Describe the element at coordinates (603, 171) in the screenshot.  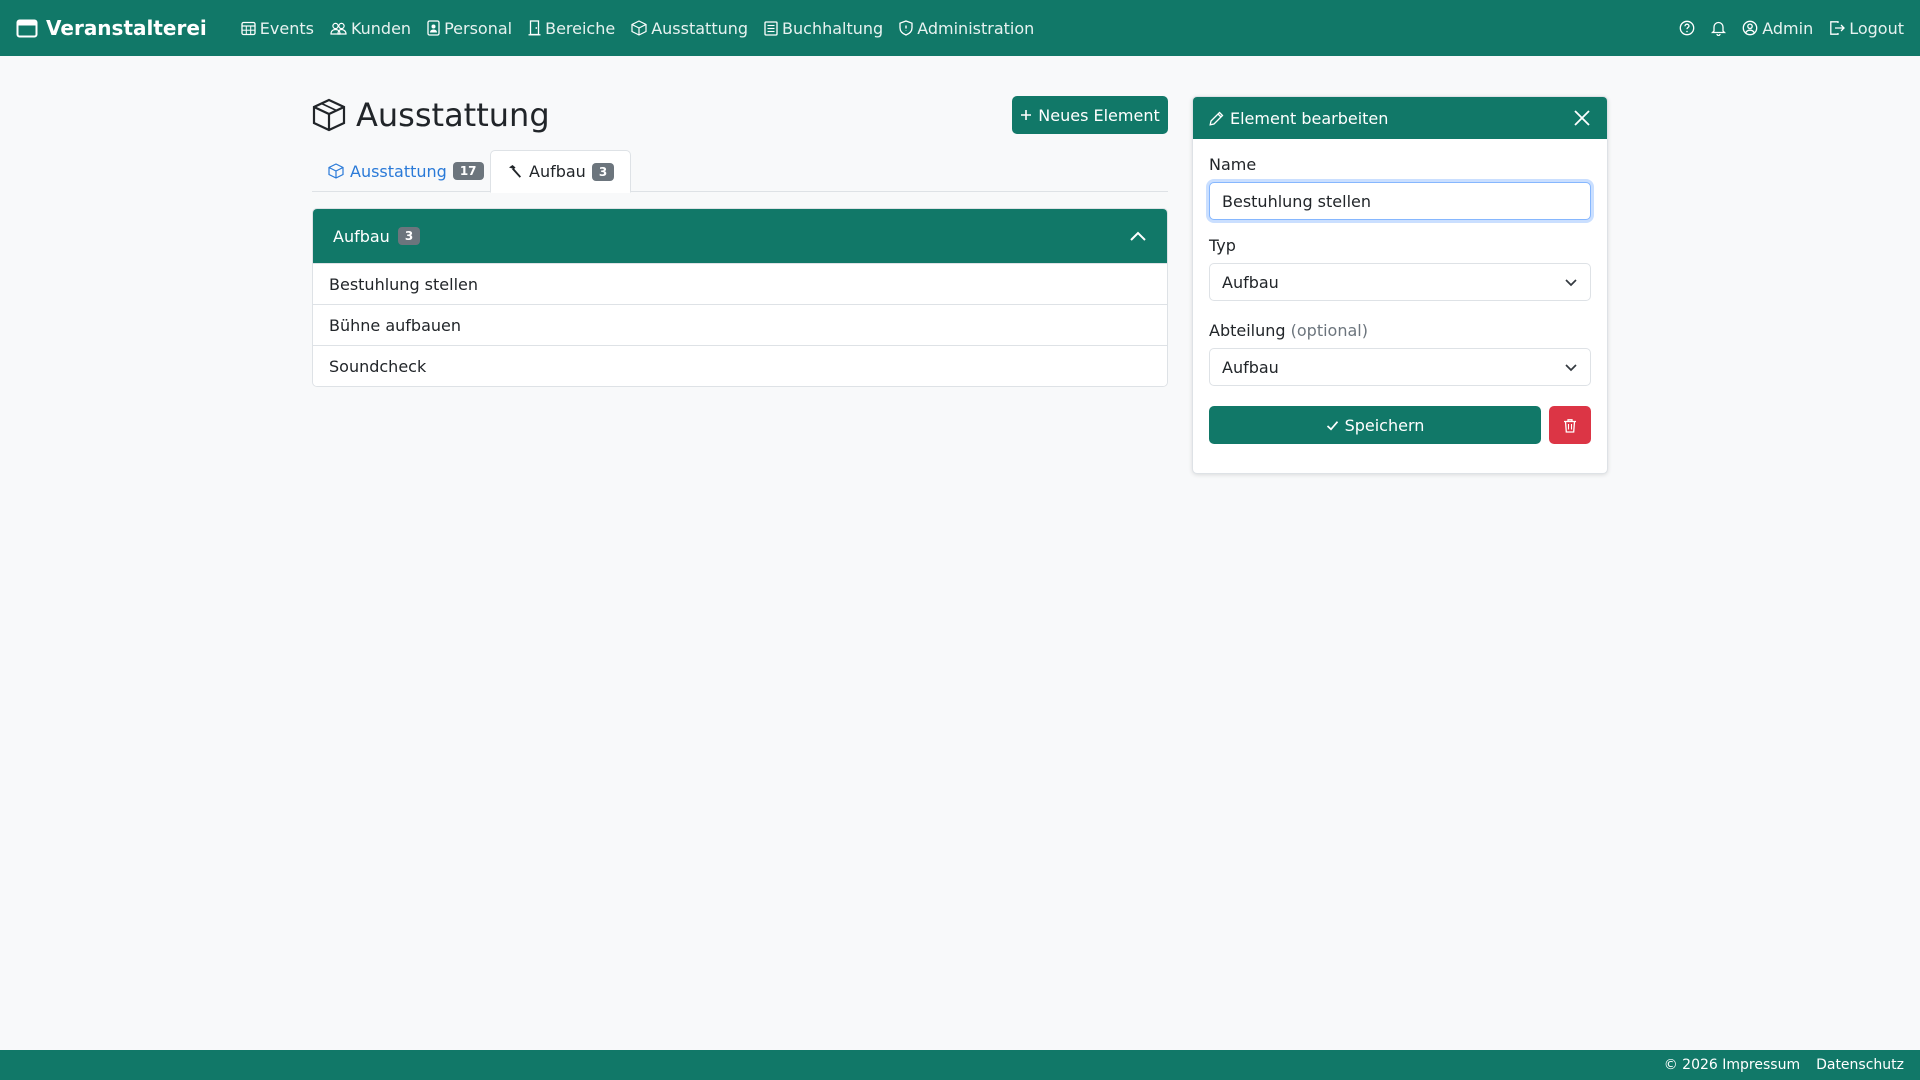
I see `tab-aufbau-count: 3` at that location.